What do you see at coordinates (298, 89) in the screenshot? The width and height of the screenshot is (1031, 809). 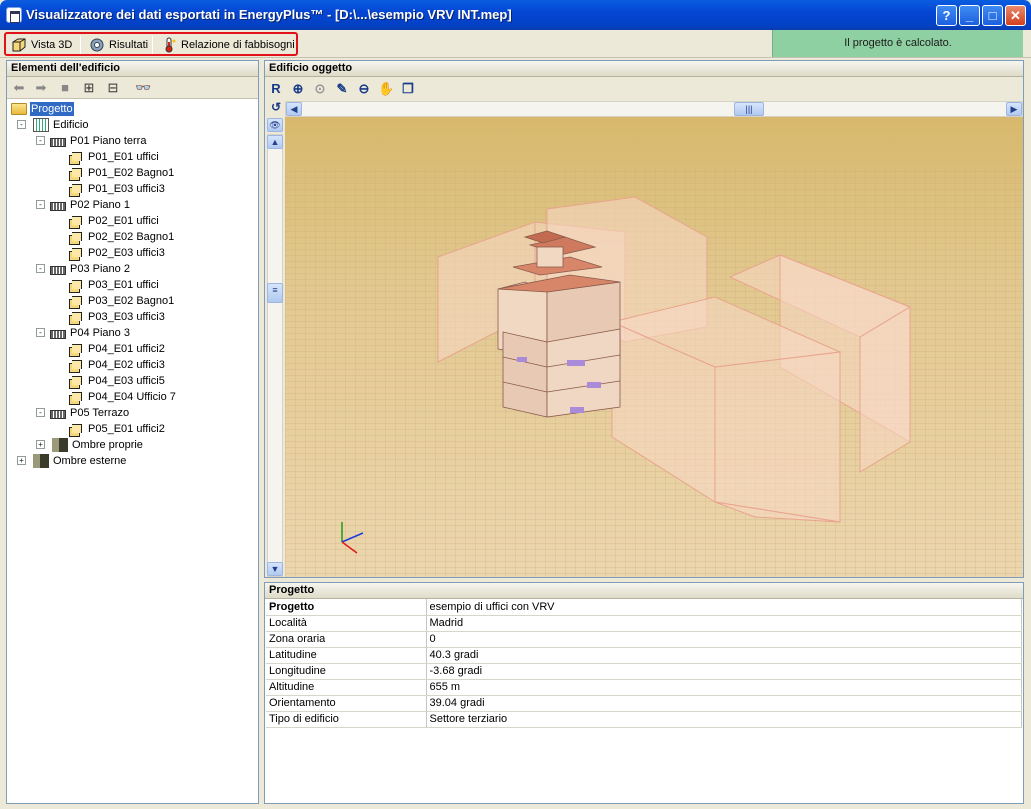 I see `zoom-window-icon: ⊕` at bounding box center [298, 89].